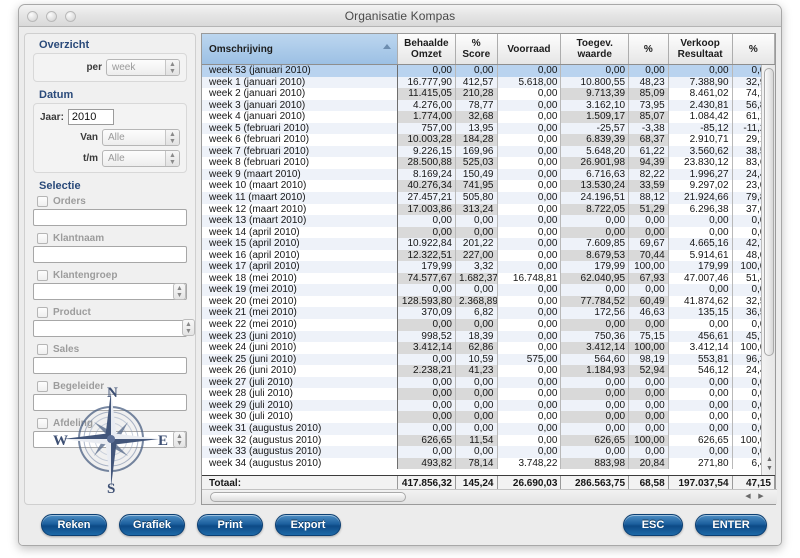  What do you see at coordinates (400, 16) in the screenshot?
I see `window-titlebar: Organisatie Kompas` at bounding box center [400, 16].